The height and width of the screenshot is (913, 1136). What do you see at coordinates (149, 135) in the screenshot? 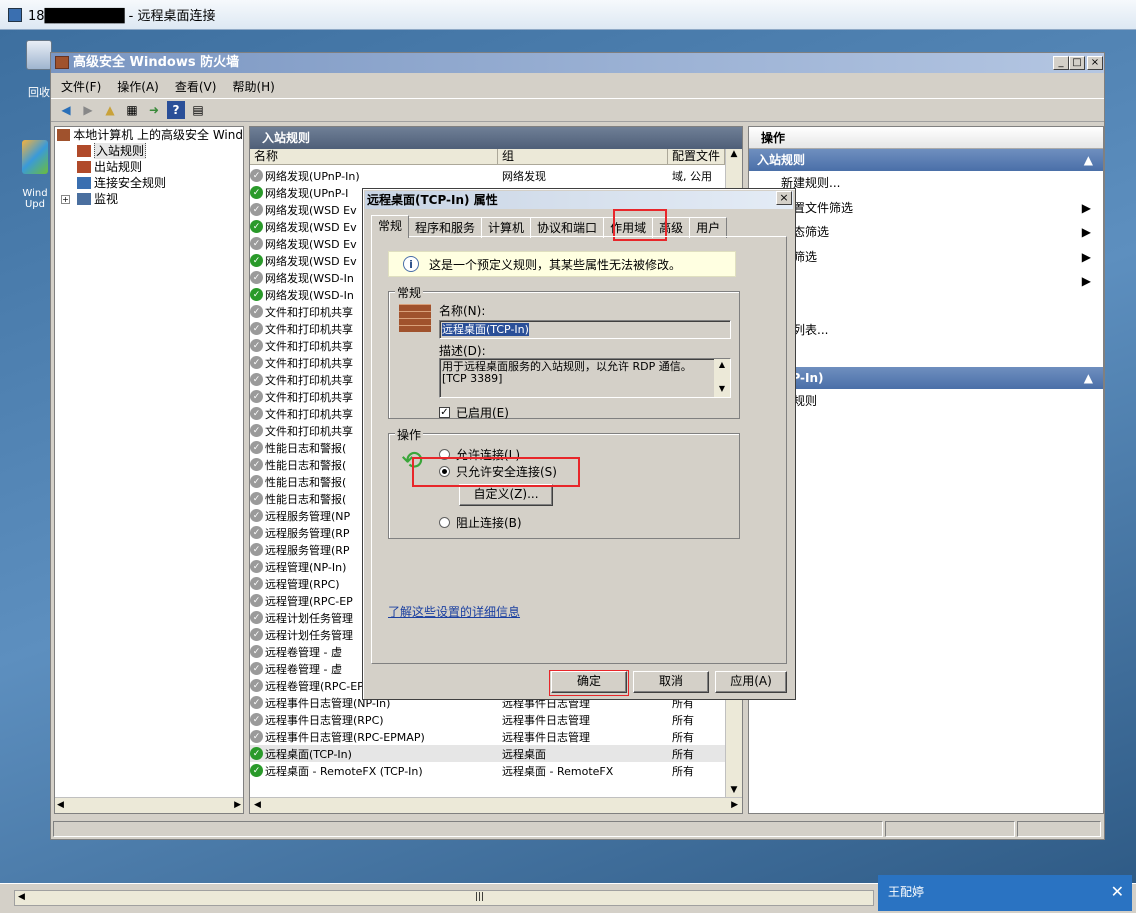
I see `tree-root: 本地计算机 上的高级安全 Wind` at bounding box center [149, 135].